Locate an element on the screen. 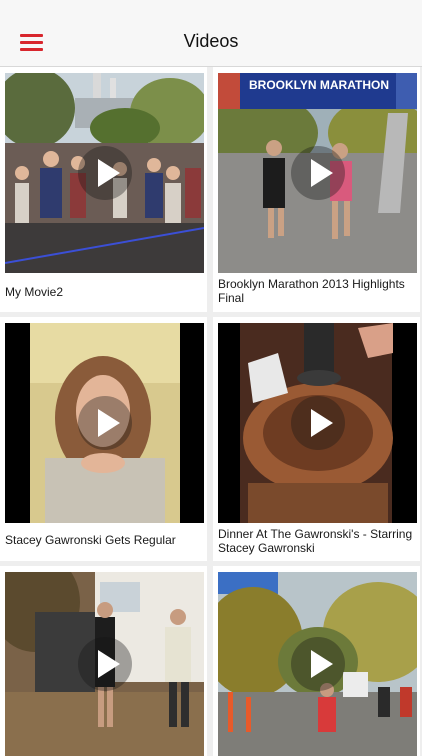  video-thumbnail: BROOKLYN MARATHON is located at coordinates (317, 173).